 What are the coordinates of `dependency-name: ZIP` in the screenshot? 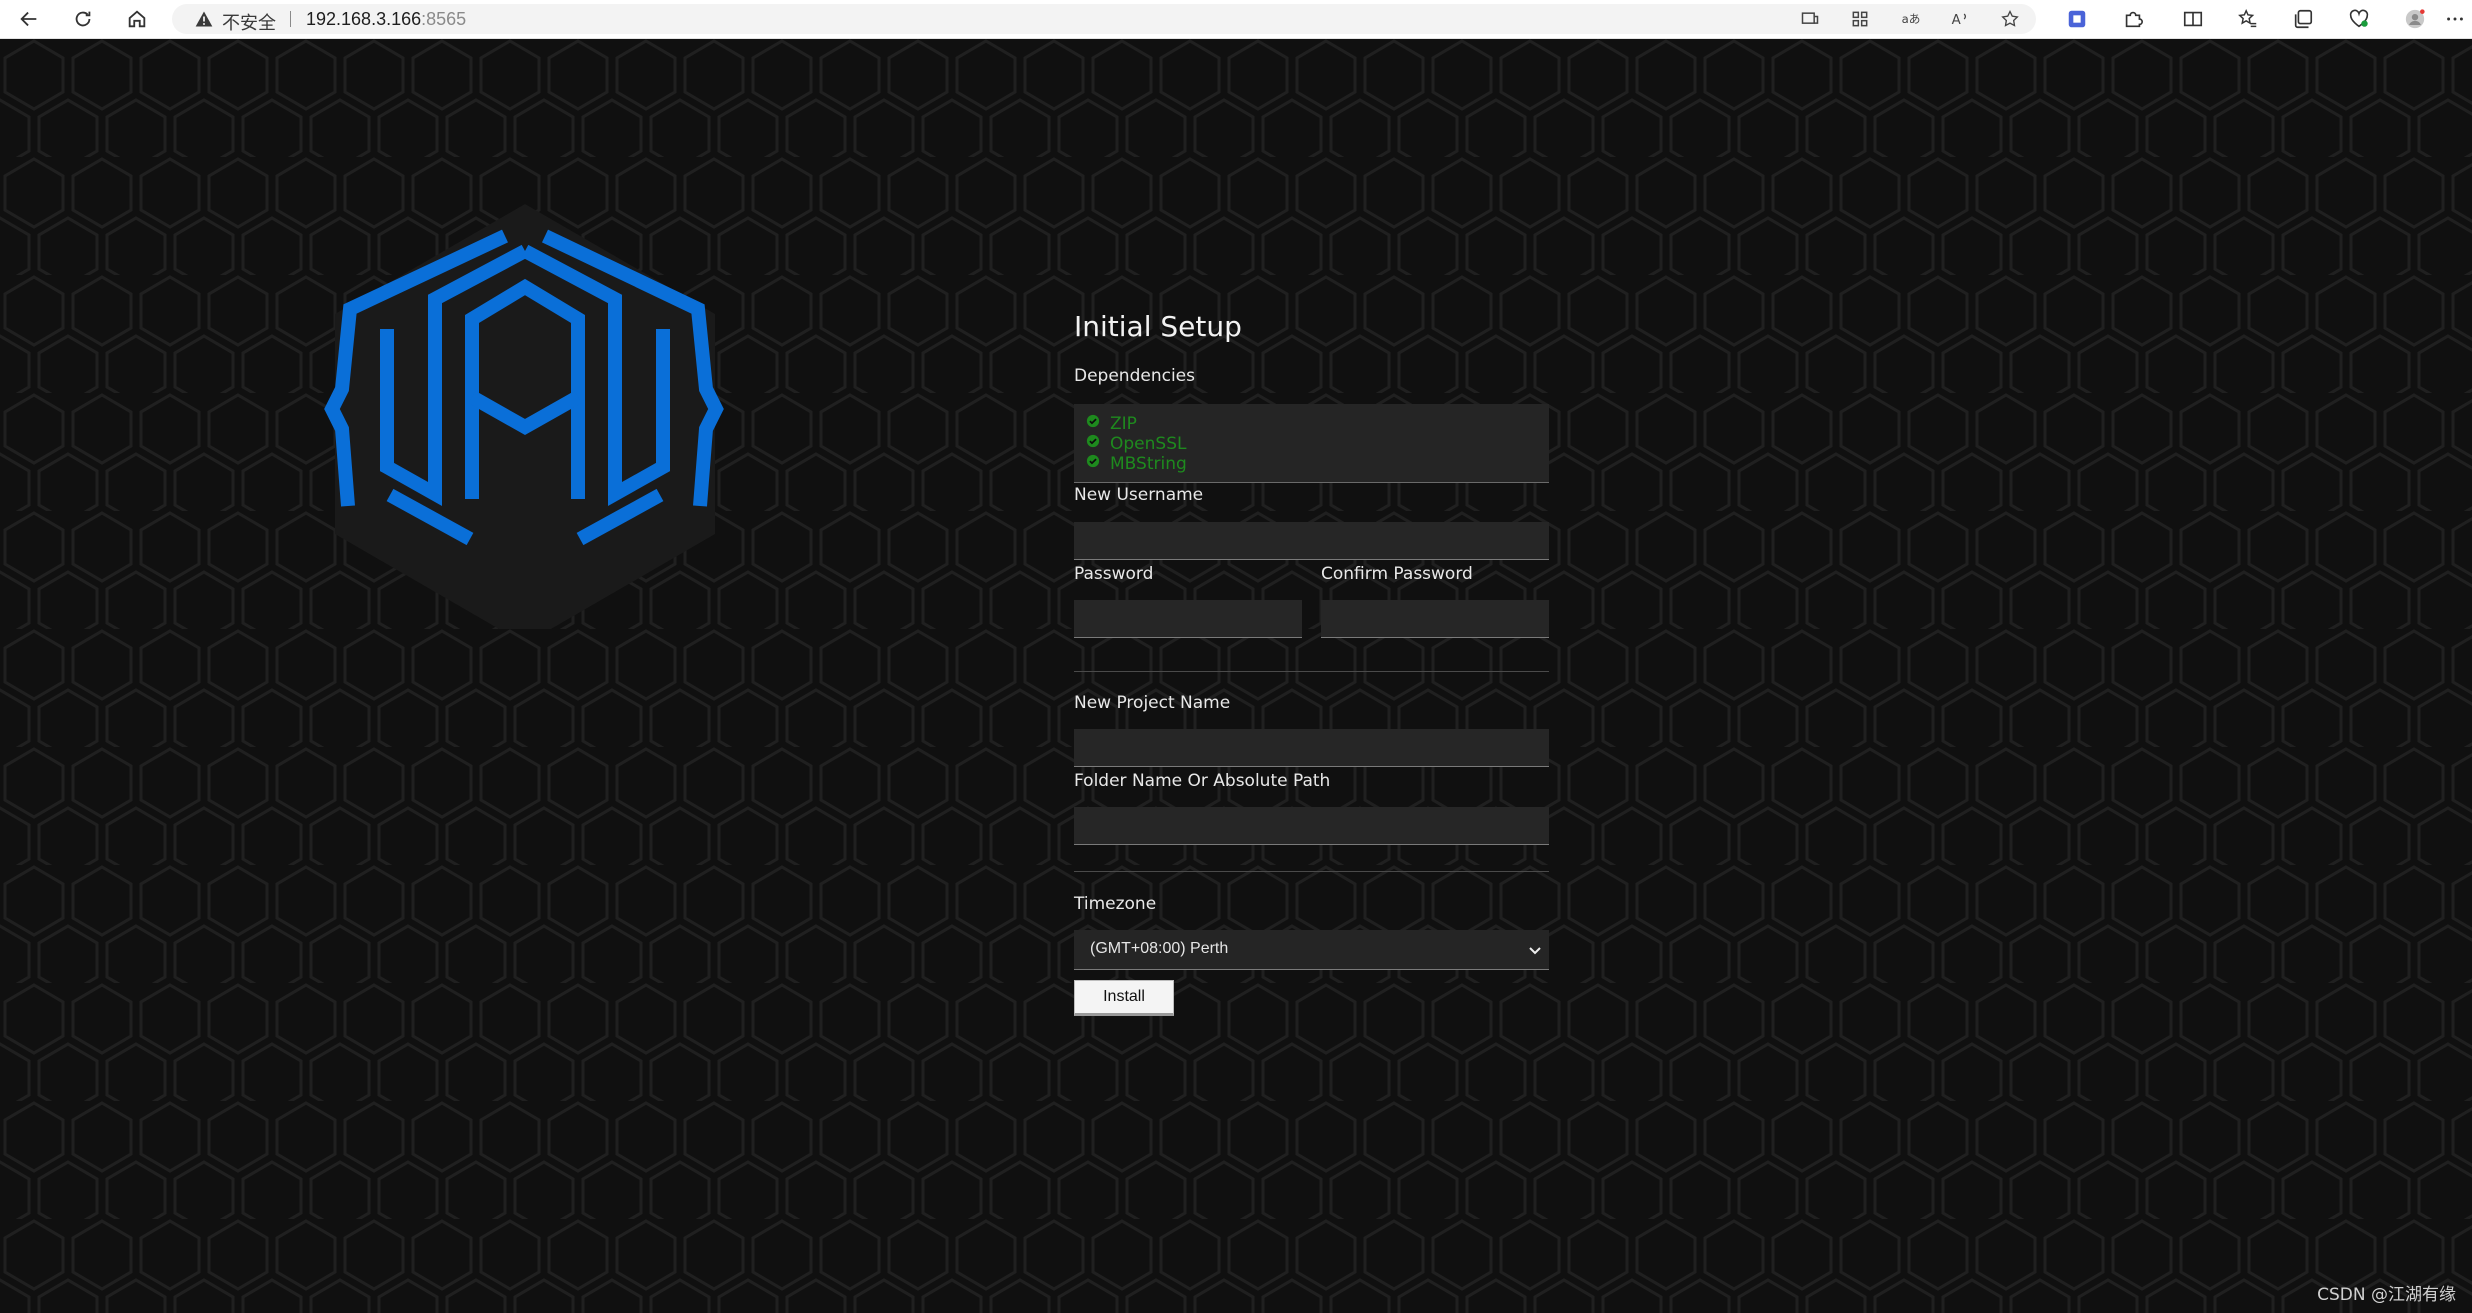 It's located at (1123, 424).